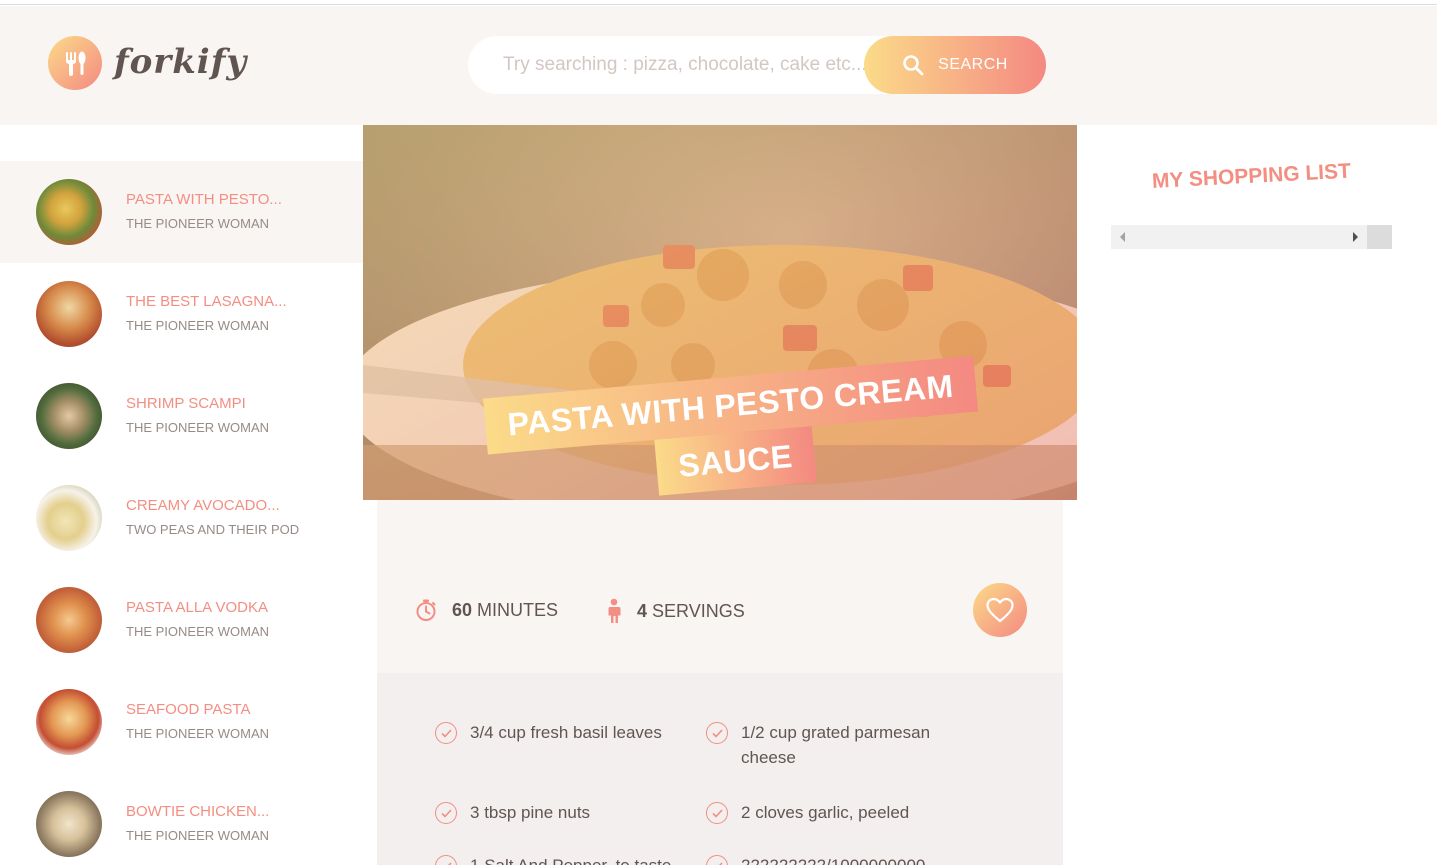 Image resolution: width=1437 pixels, height=865 pixels. What do you see at coordinates (833, 860) in the screenshot?
I see `ingredient-text: 222222222/1000000000` at bounding box center [833, 860].